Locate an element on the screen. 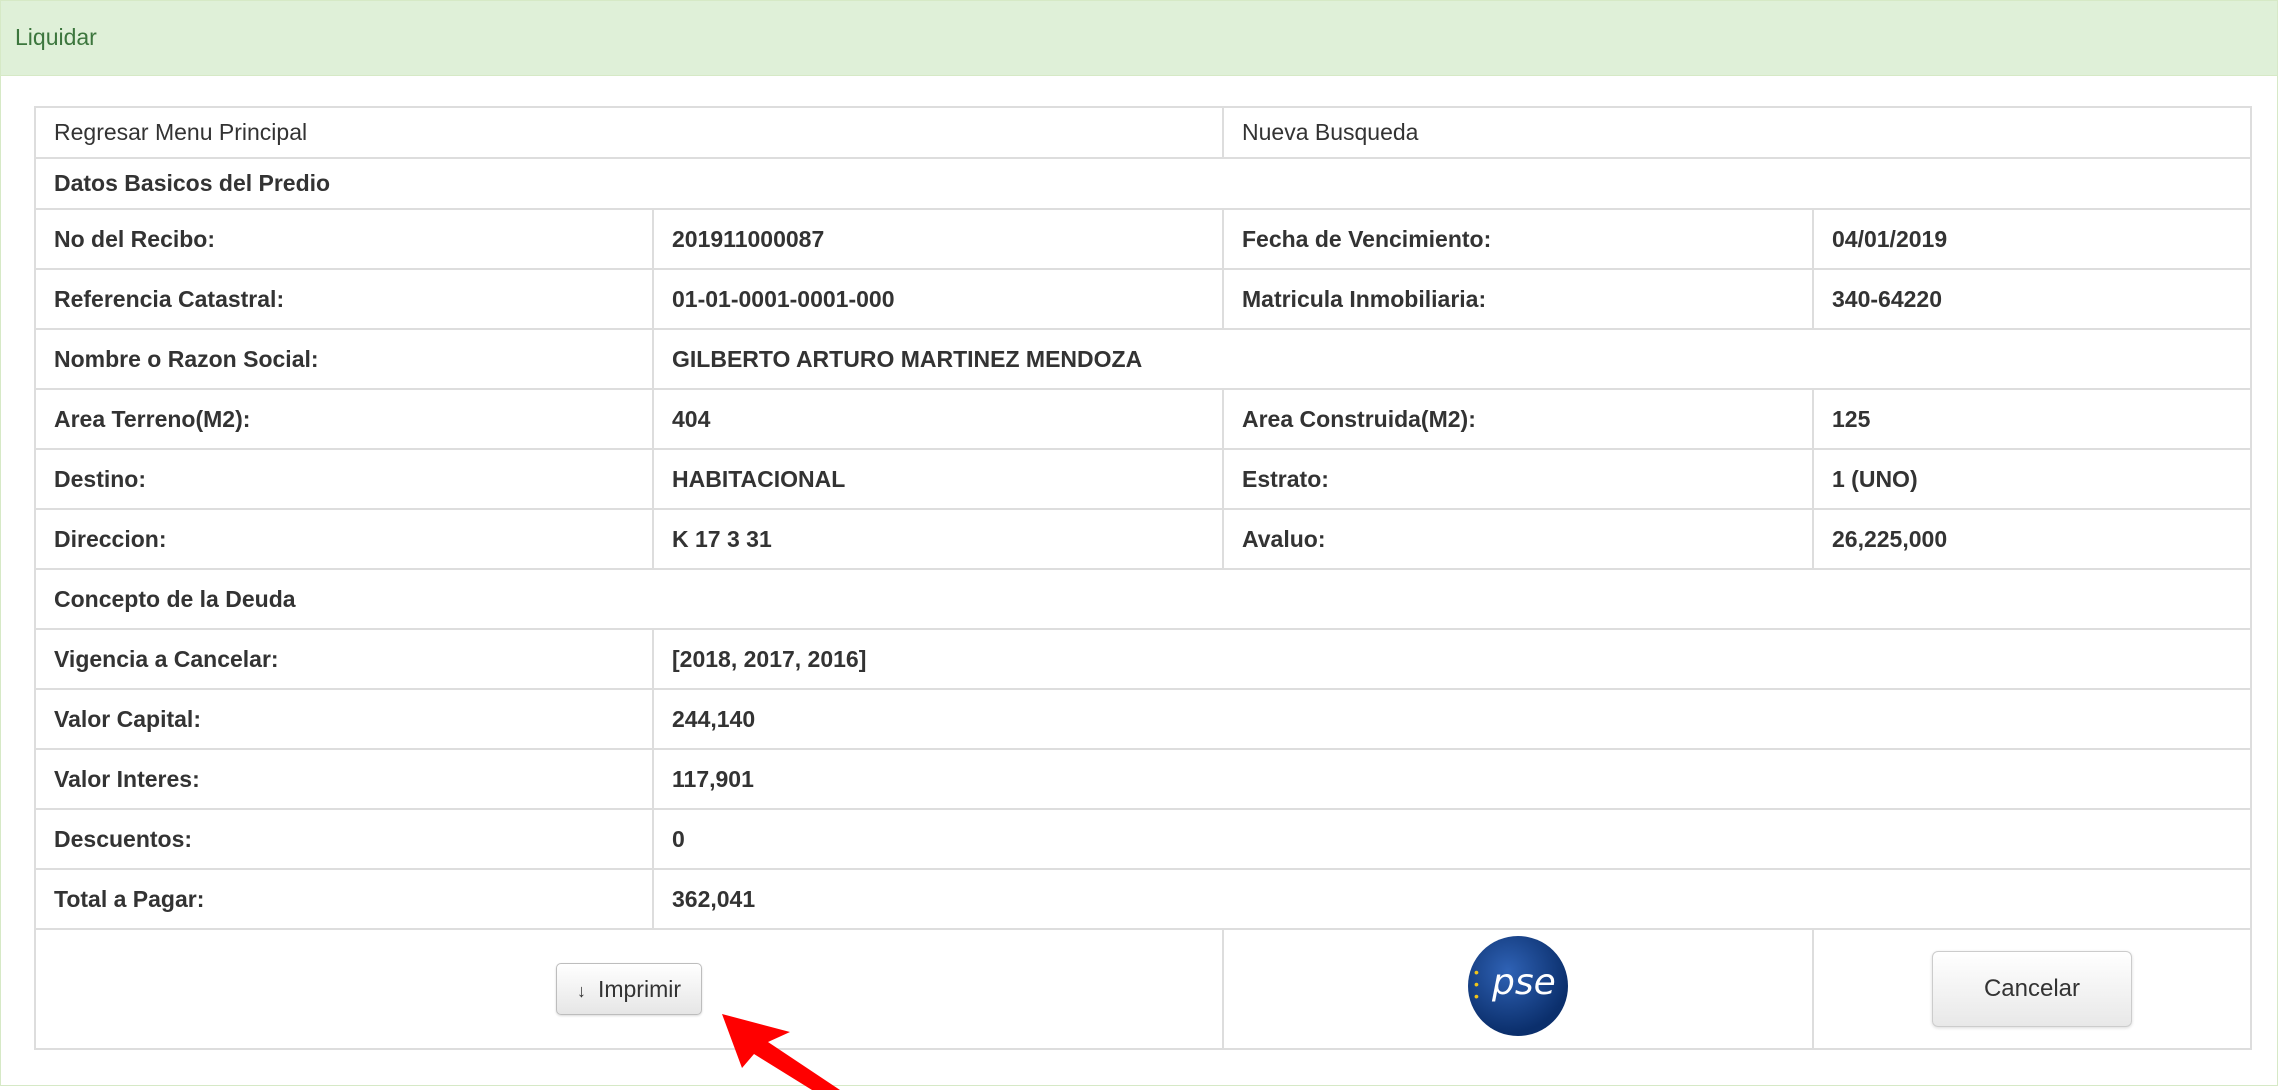 The width and height of the screenshot is (2280, 1092). catastral-value: 01-01-0001-0001-000 is located at coordinates (938, 299).